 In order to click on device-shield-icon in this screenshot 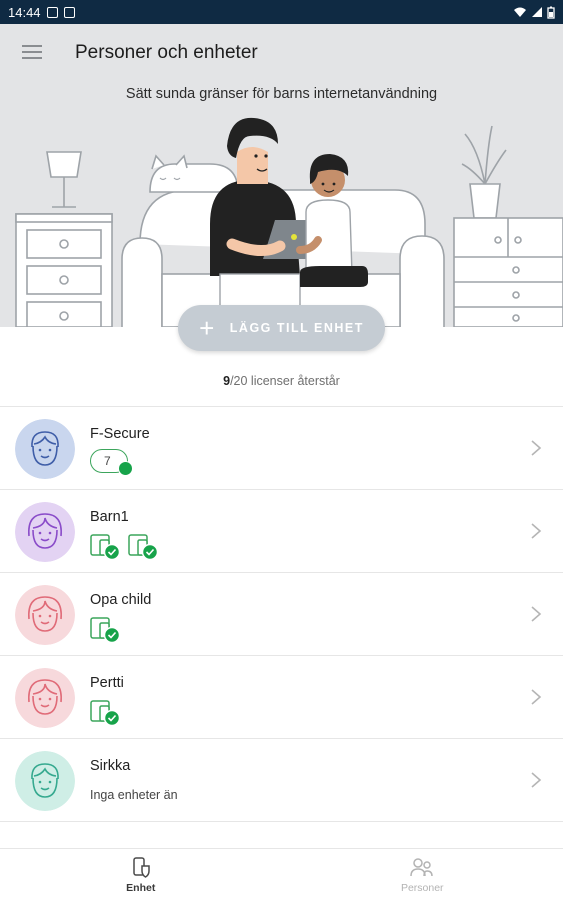, I will do `click(141, 867)`.